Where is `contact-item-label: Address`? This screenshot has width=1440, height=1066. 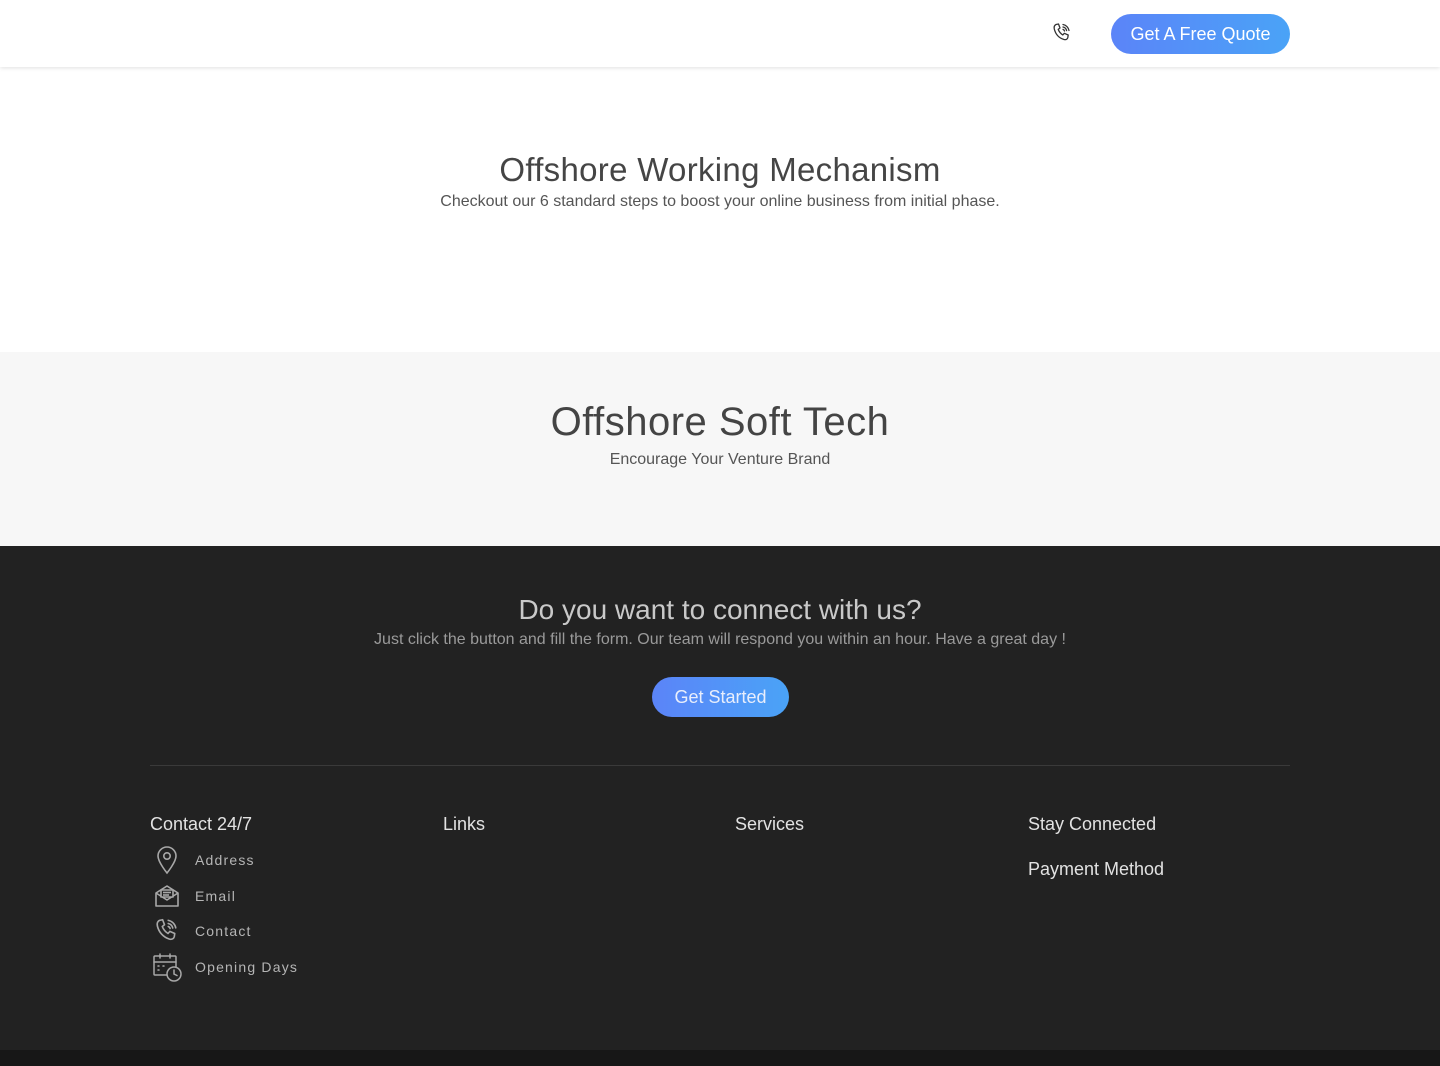 contact-item-label: Address is located at coordinates (225, 860).